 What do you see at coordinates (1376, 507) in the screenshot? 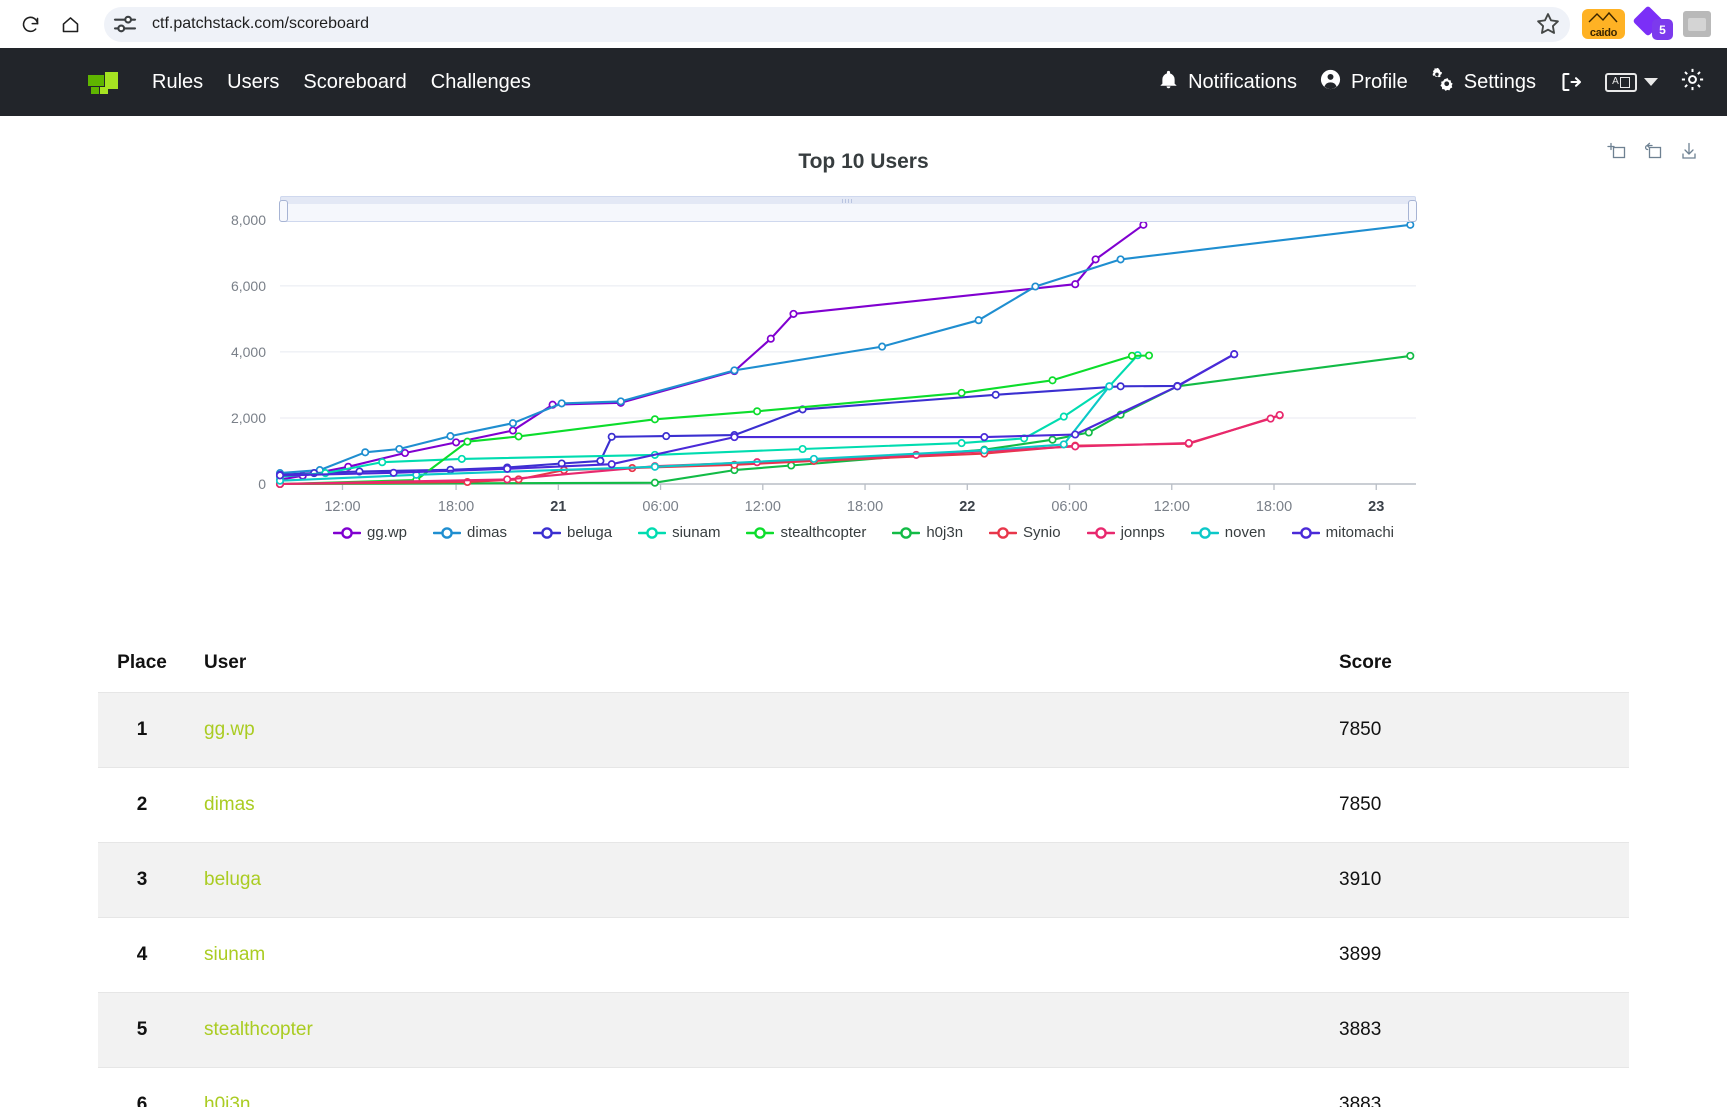
I see `x-axis-tick-label: 23` at bounding box center [1376, 507].